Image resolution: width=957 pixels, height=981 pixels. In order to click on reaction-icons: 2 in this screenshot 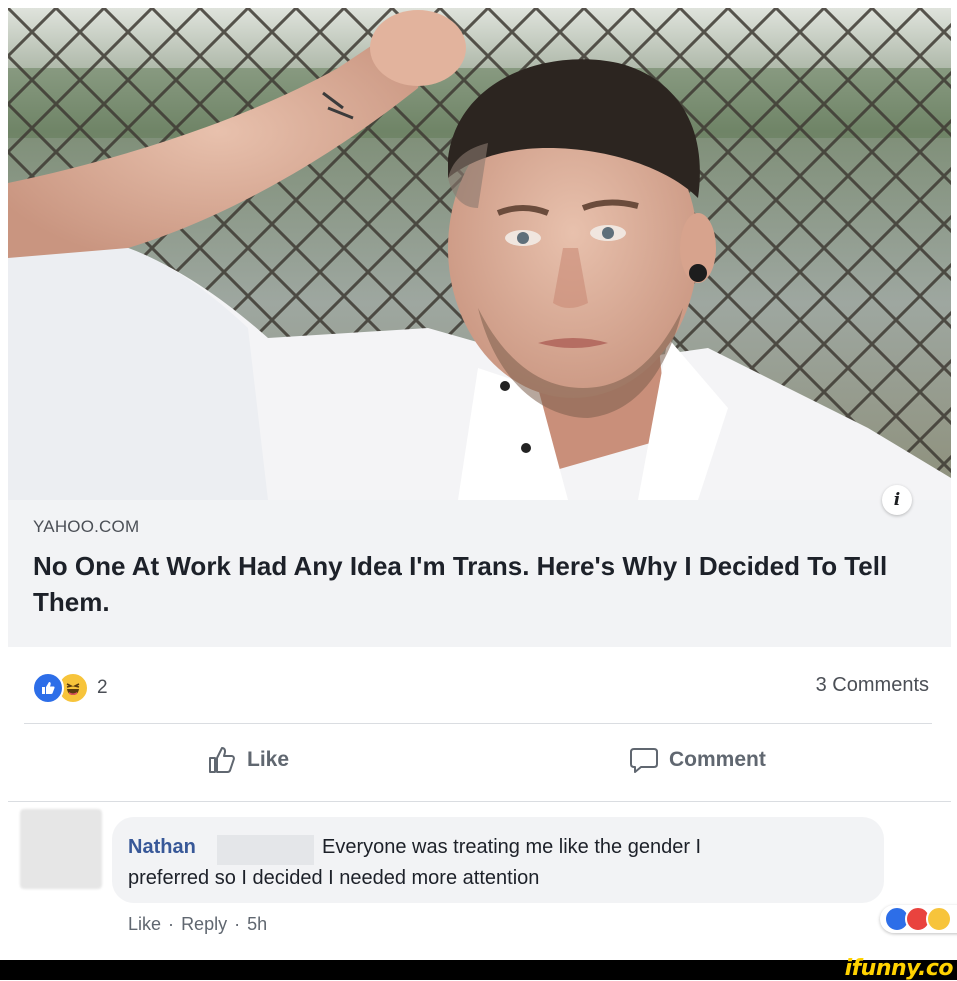, I will do `click(70, 688)`.